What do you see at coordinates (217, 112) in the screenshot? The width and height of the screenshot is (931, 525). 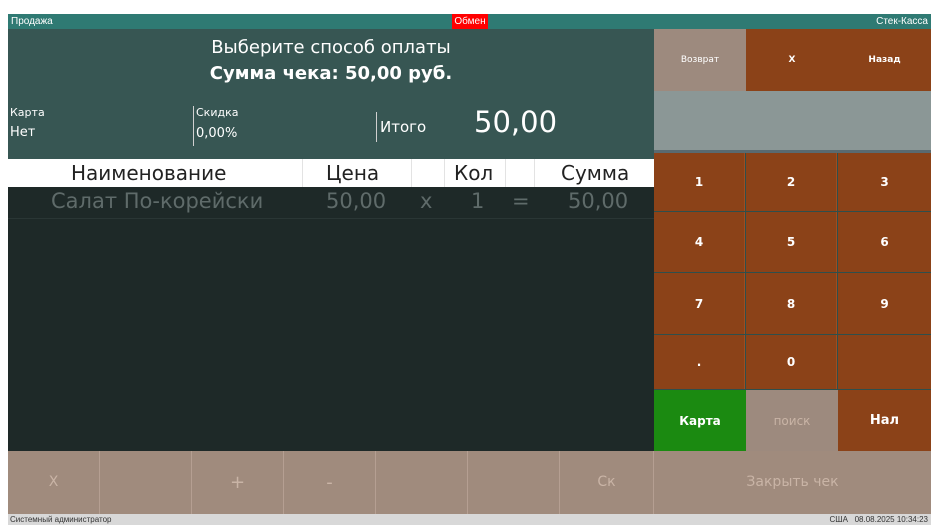 I see `discount-caption: Скидка` at bounding box center [217, 112].